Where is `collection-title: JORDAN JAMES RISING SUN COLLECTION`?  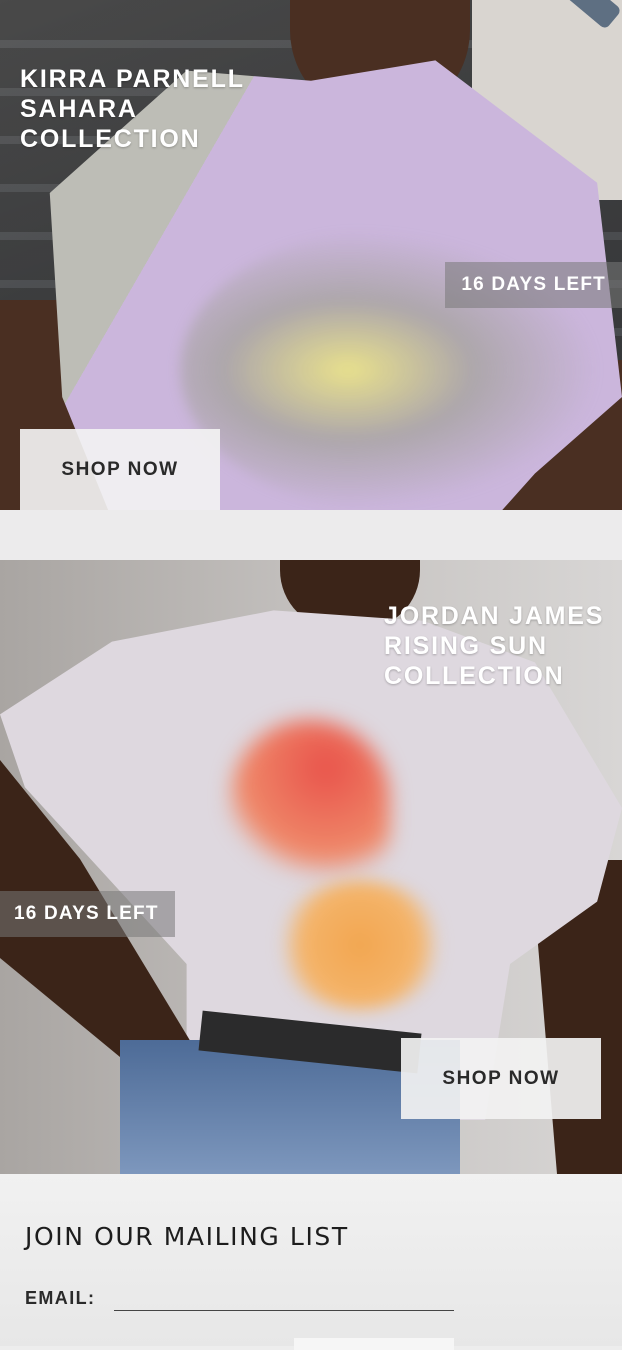 collection-title: JORDAN JAMES RISING SUN COLLECTION is located at coordinates (494, 646).